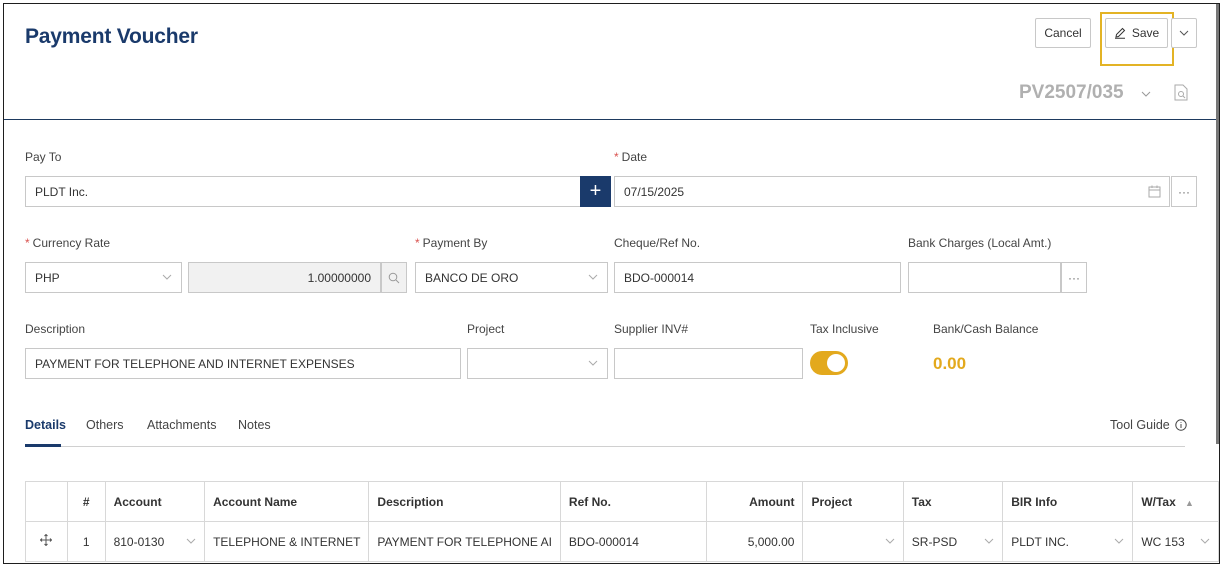 This screenshot has width=1224, height=567. What do you see at coordinates (633, 541) in the screenshot?
I see `row-ref-no: BDO-000014` at bounding box center [633, 541].